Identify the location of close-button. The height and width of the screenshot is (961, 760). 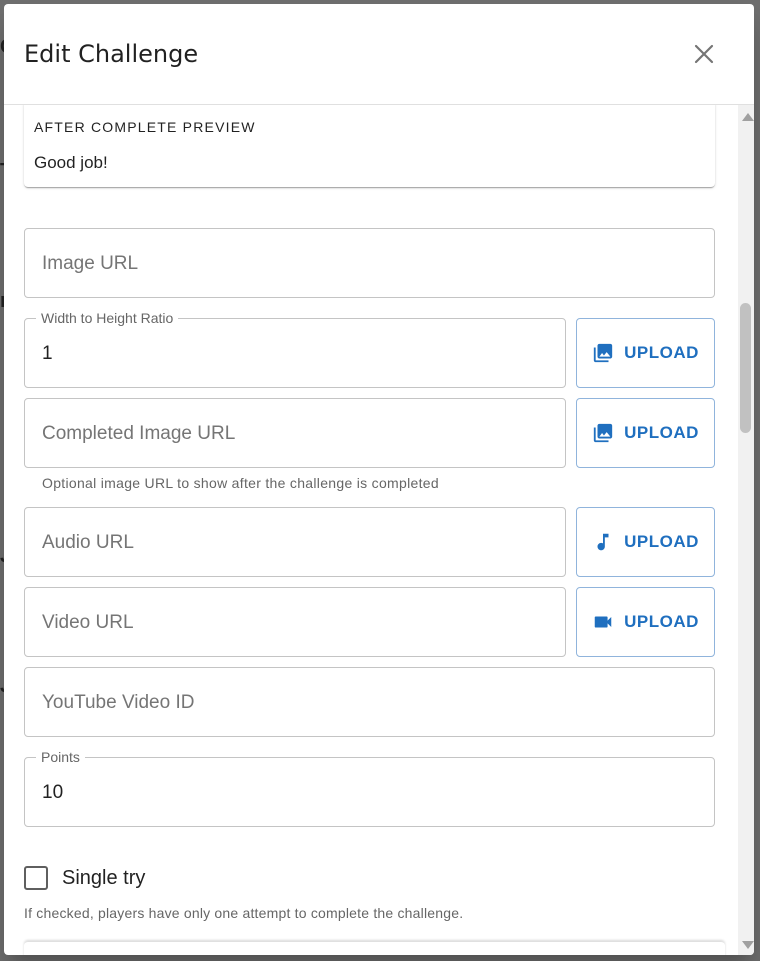
(704, 54).